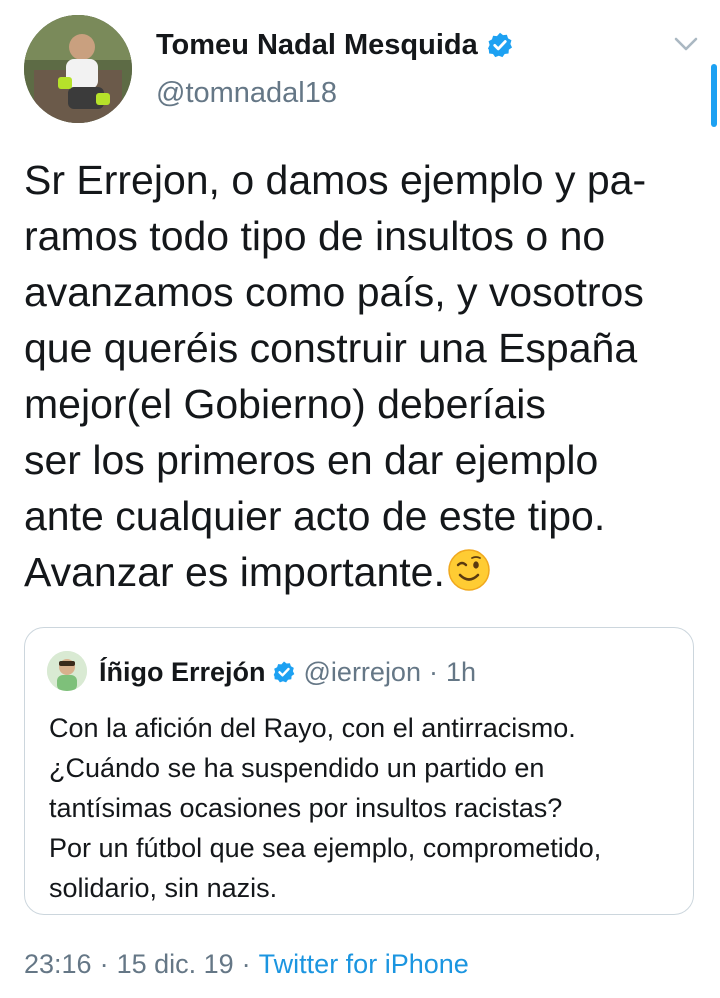  Describe the element at coordinates (317, 45) in the screenshot. I see `author-name: Tomeu Nadal Mesquida` at that location.